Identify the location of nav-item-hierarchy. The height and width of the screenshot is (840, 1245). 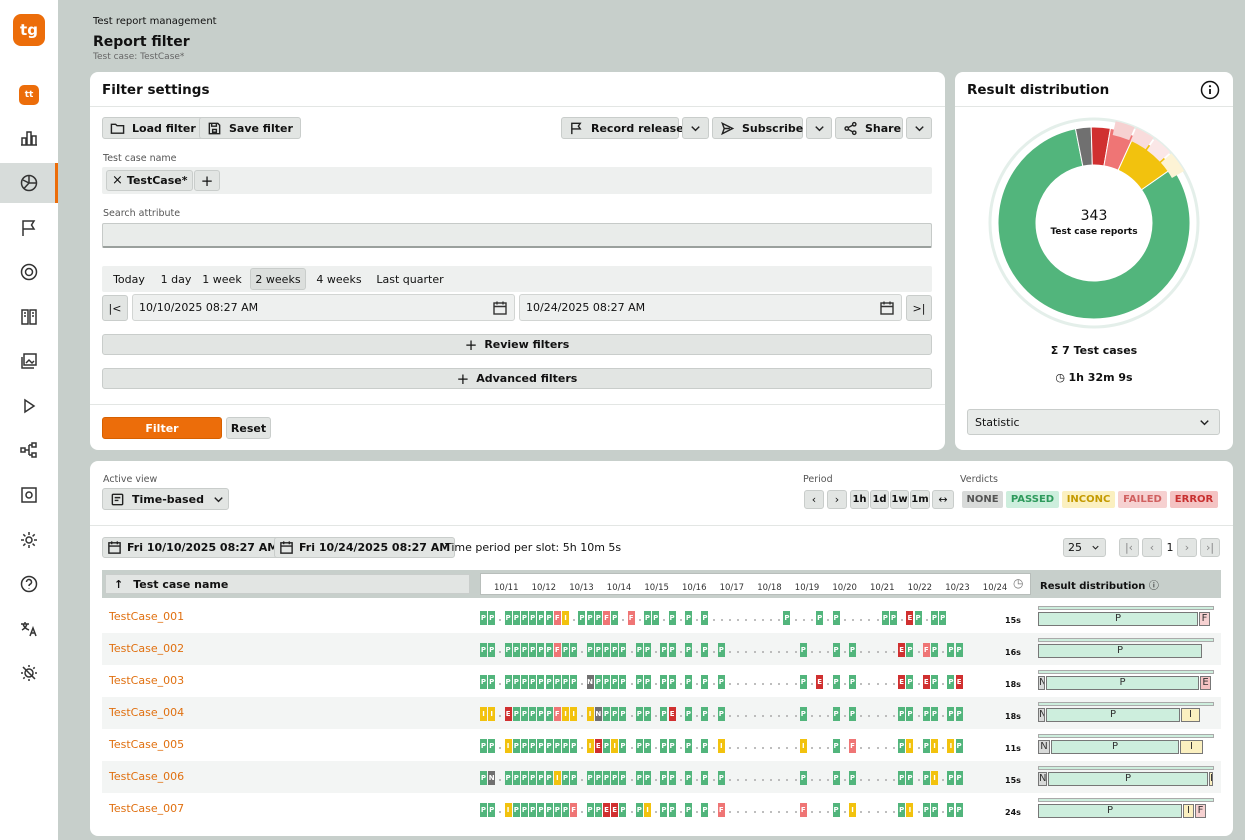
(29, 450).